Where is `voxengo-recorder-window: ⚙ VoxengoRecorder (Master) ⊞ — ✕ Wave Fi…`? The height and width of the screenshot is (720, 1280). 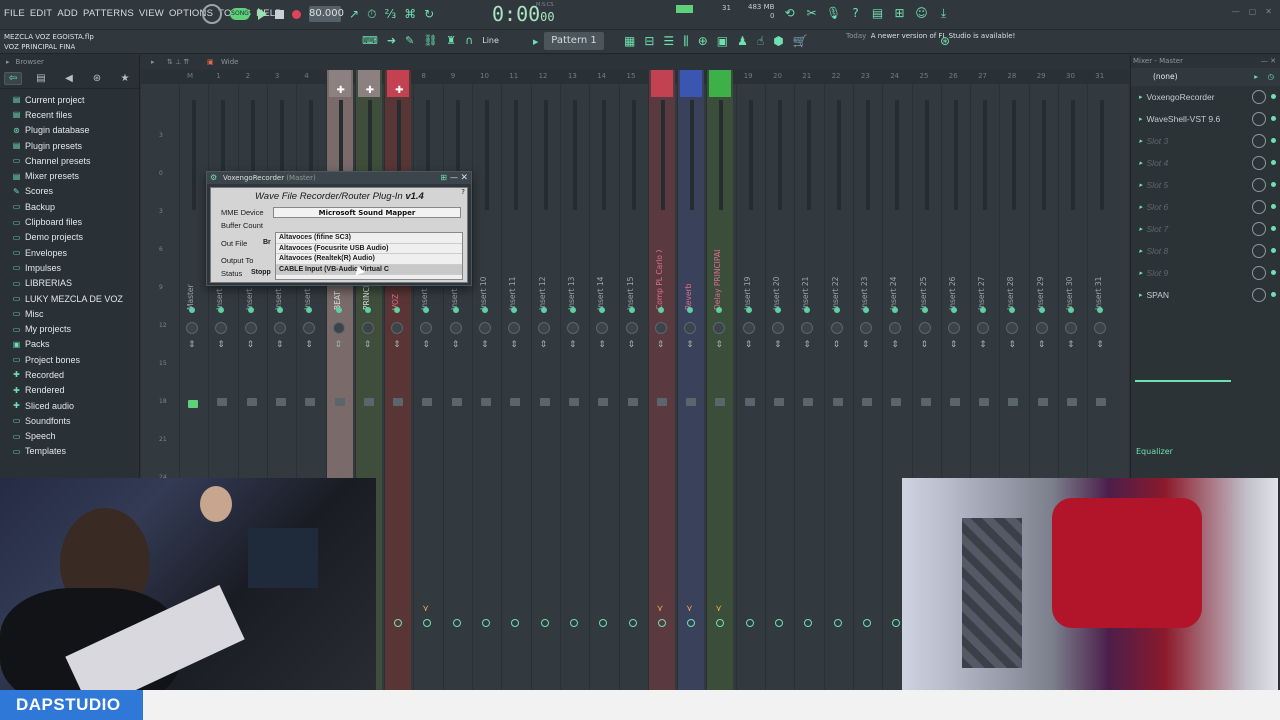
voxengo-recorder-window: ⚙ VoxengoRecorder (Master) ⊞ — ✕ Wave Fi… is located at coordinates (339, 228).